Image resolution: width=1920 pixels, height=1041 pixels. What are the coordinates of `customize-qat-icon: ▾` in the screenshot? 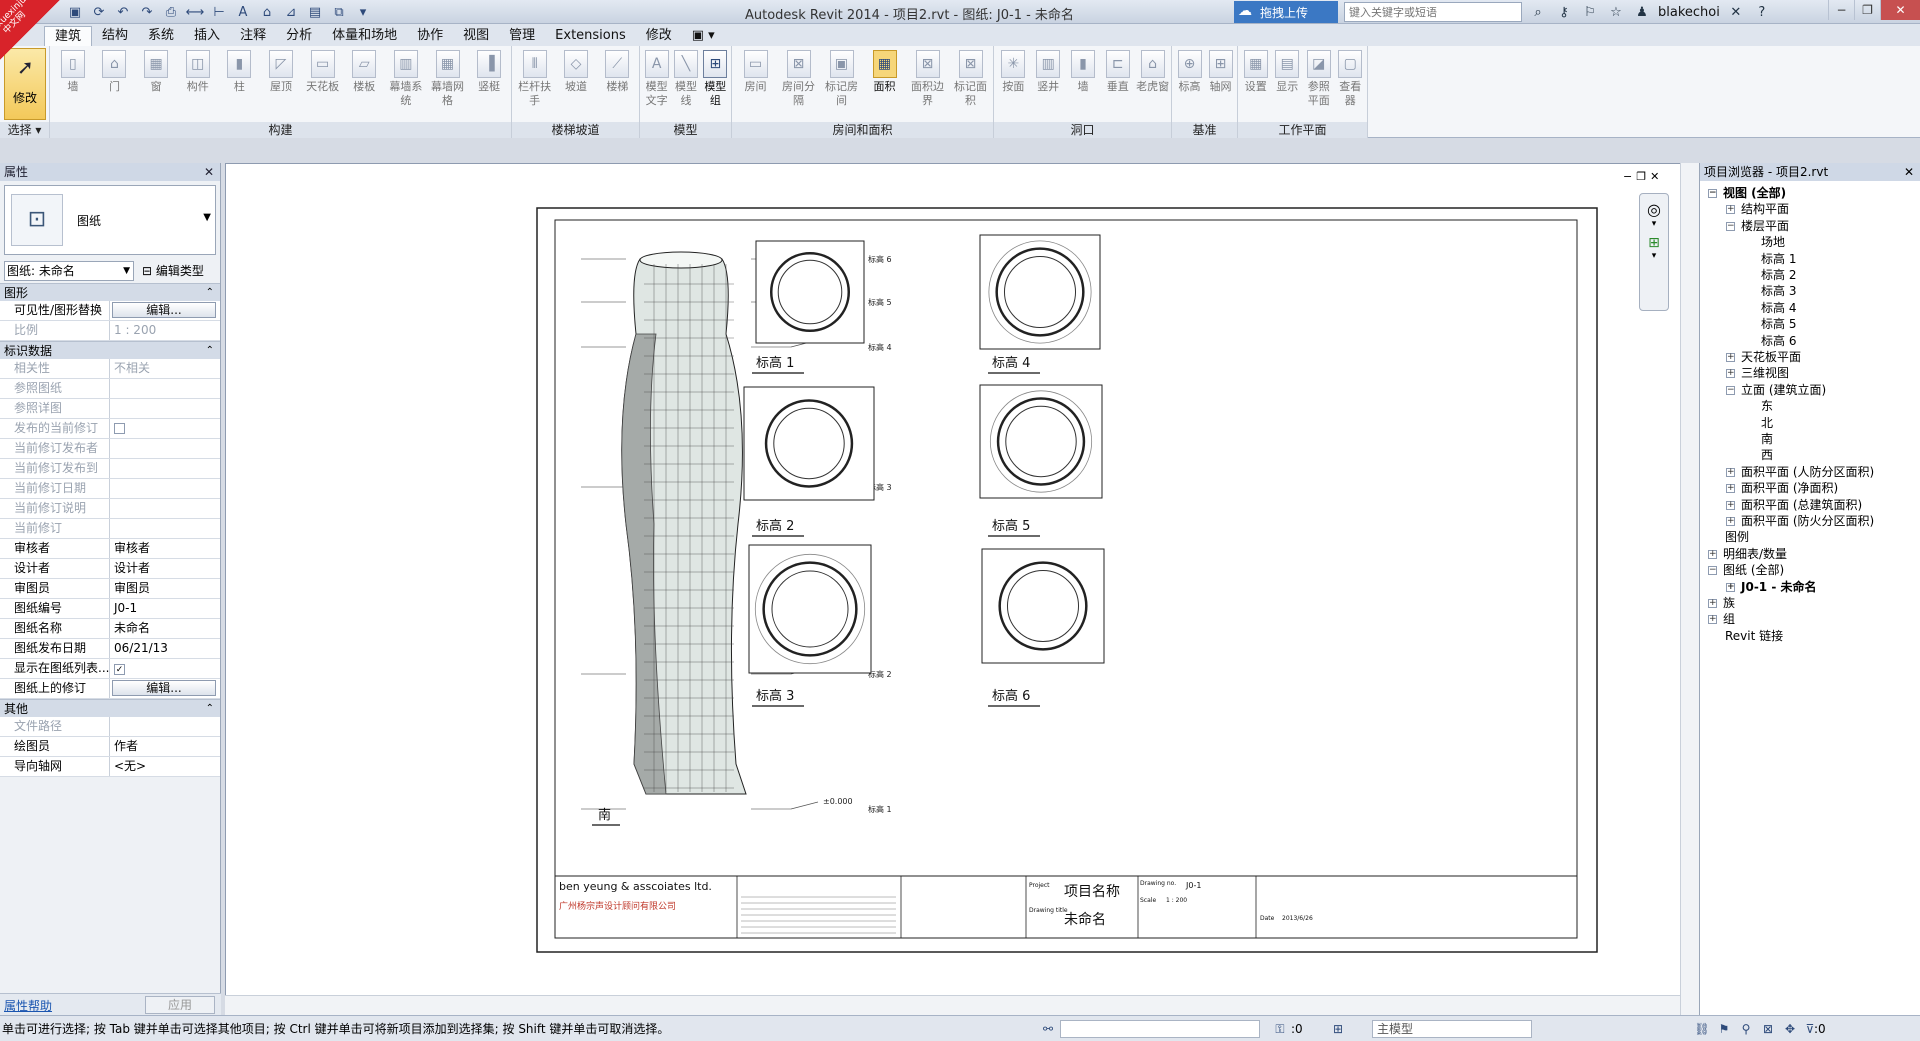 It's located at (363, 12).